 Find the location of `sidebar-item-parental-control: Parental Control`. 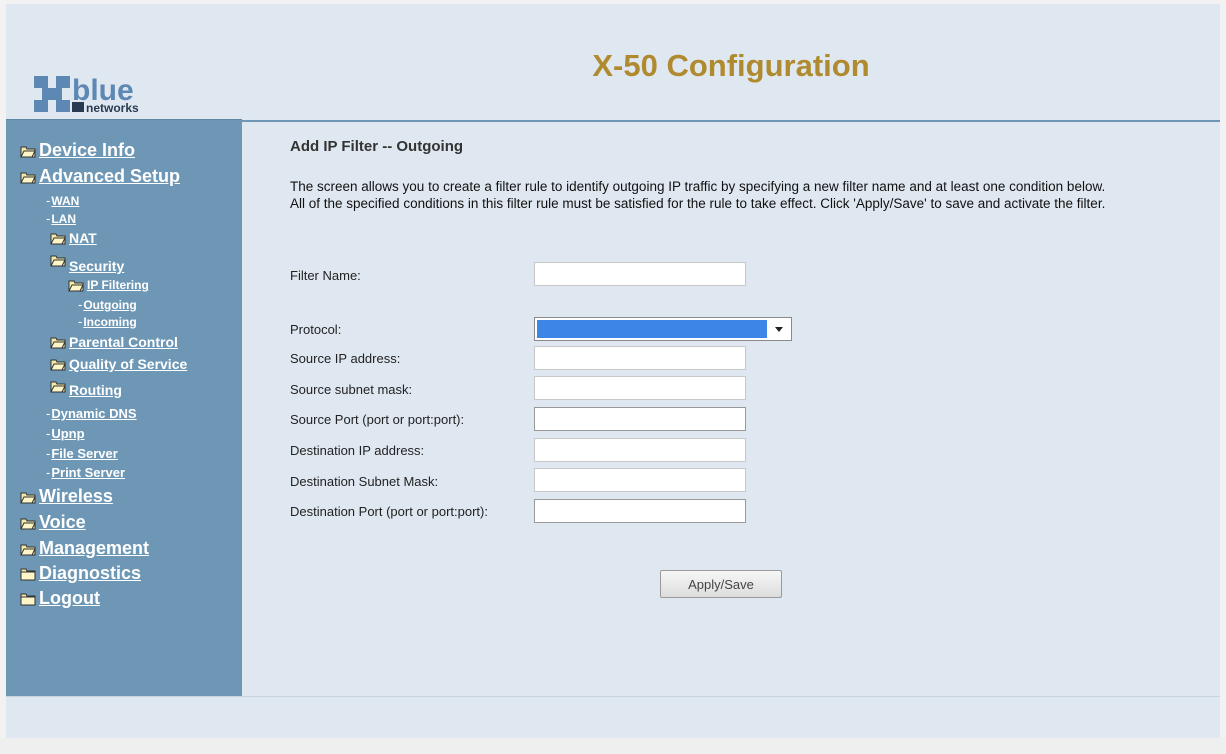

sidebar-item-parental-control: Parental Control is located at coordinates (114, 342).